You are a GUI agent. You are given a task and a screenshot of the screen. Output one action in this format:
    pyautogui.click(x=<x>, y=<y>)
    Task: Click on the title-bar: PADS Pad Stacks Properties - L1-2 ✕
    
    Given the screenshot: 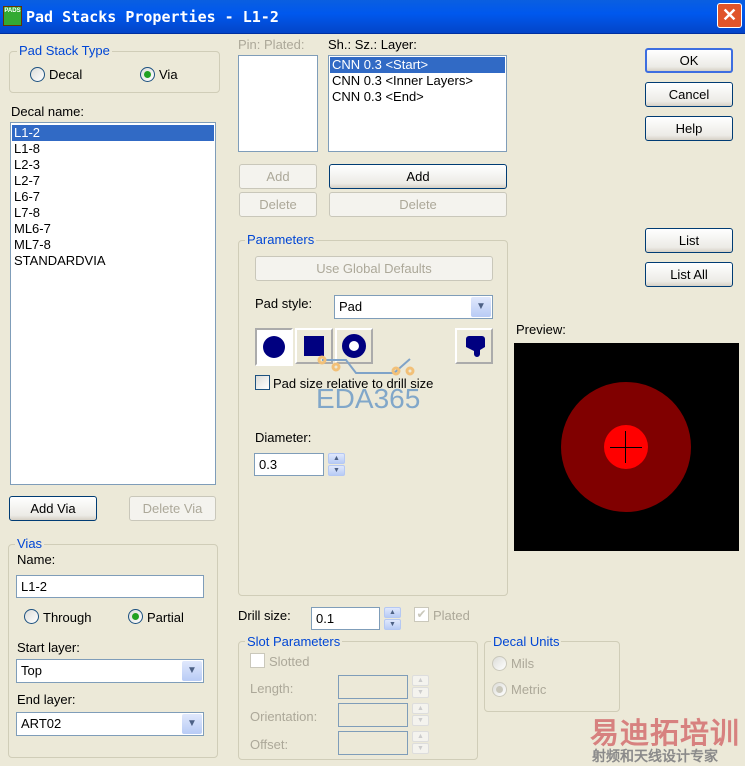 What is the action you would take?
    pyautogui.click(x=372, y=17)
    